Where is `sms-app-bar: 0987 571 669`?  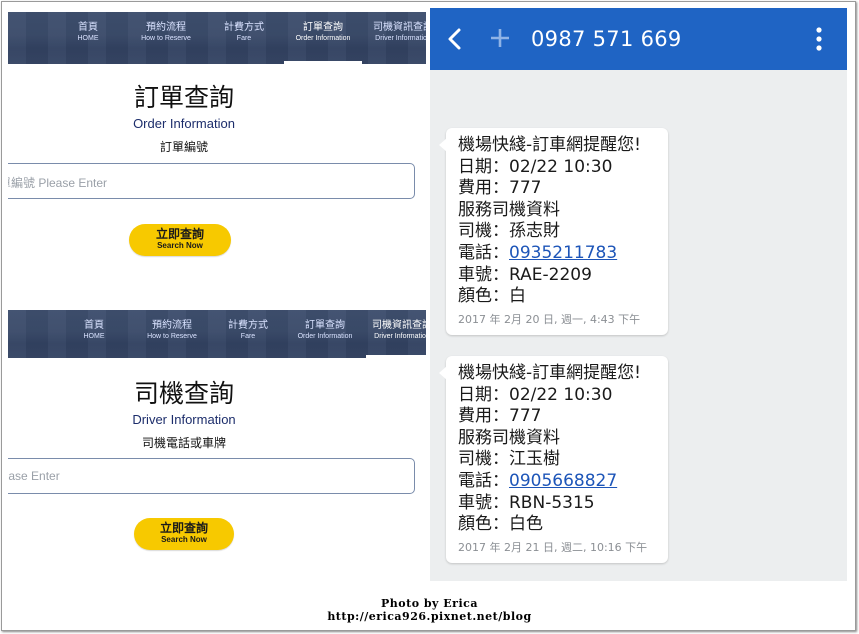
sms-app-bar: 0987 571 669 is located at coordinates (638, 39).